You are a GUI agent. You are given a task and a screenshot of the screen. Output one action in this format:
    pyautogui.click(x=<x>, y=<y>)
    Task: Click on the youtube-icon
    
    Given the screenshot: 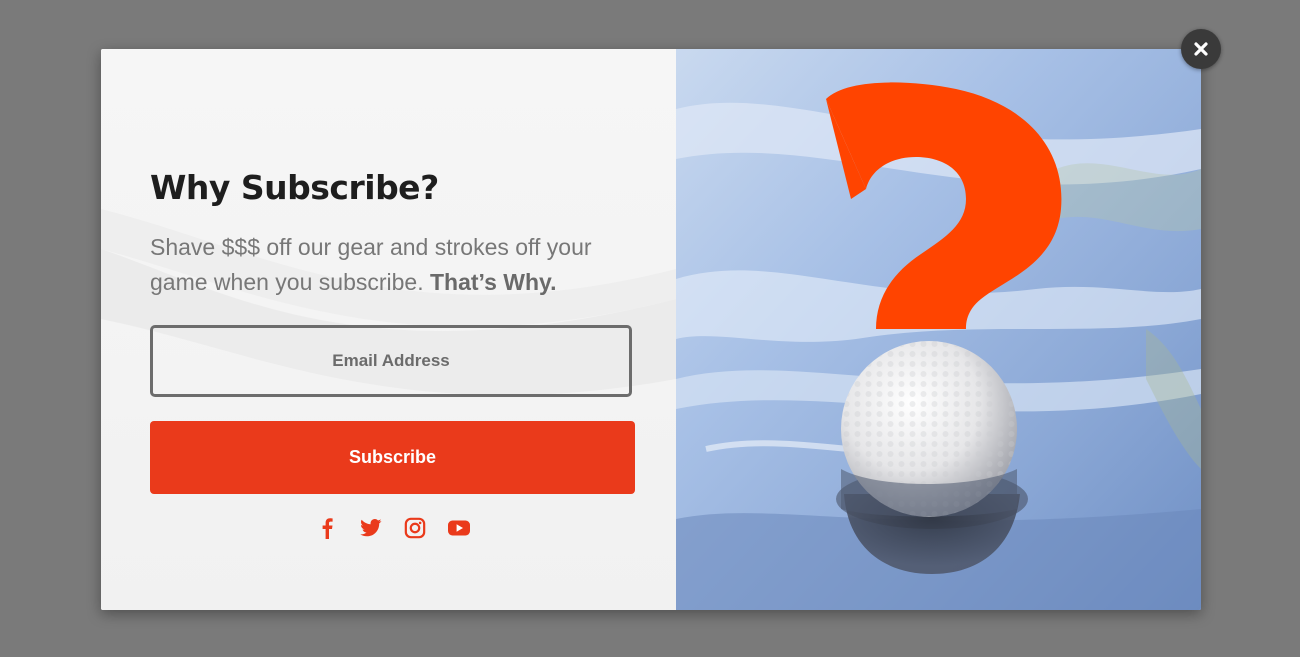 What is the action you would take?
    pyautogui.click(x=458, y=528)
    